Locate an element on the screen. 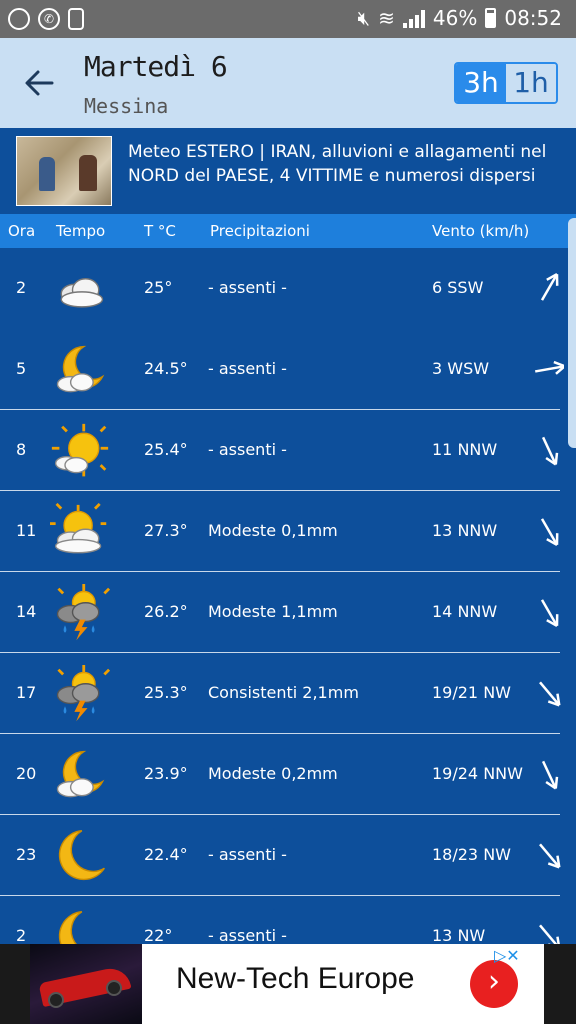  row-wind: 19/21 NW is located at coordinates (471, 692).